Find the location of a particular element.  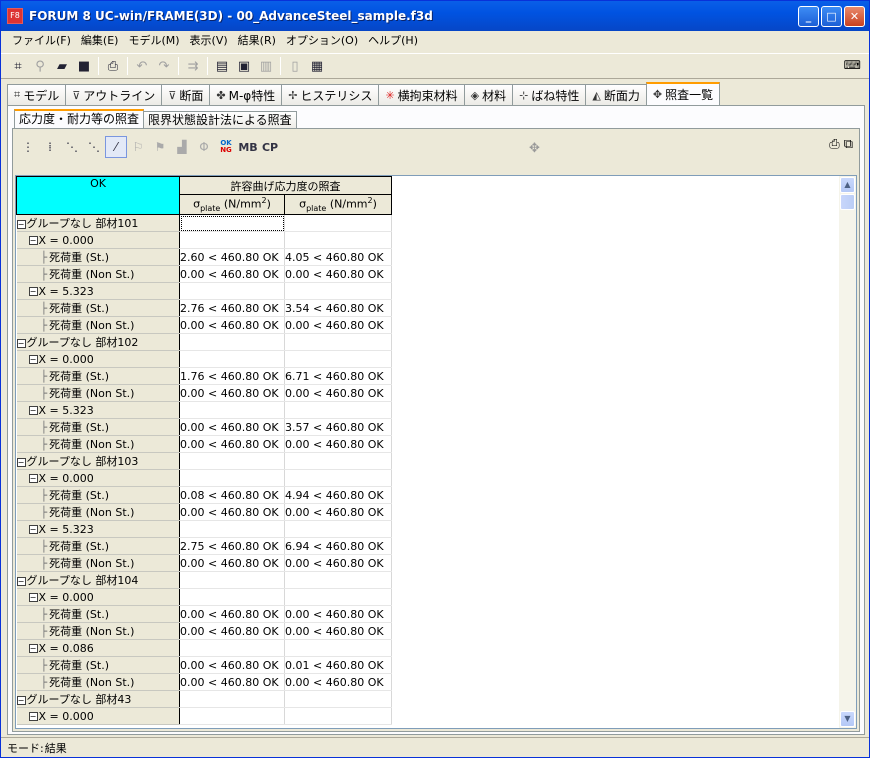

table-row: − X = 5.323 is located at coordinates (204, 529).